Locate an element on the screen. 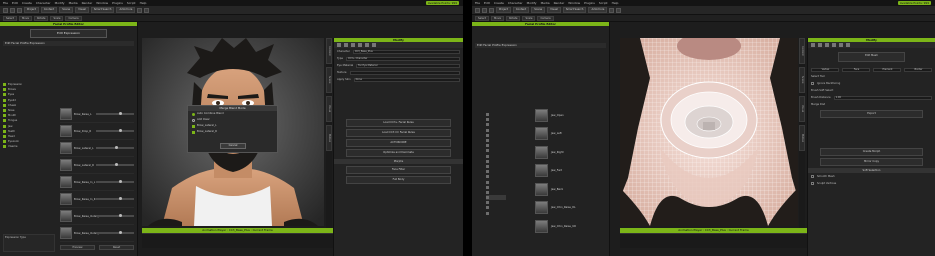  field-value: CC3+ Character is located at coordinates (402, 58).